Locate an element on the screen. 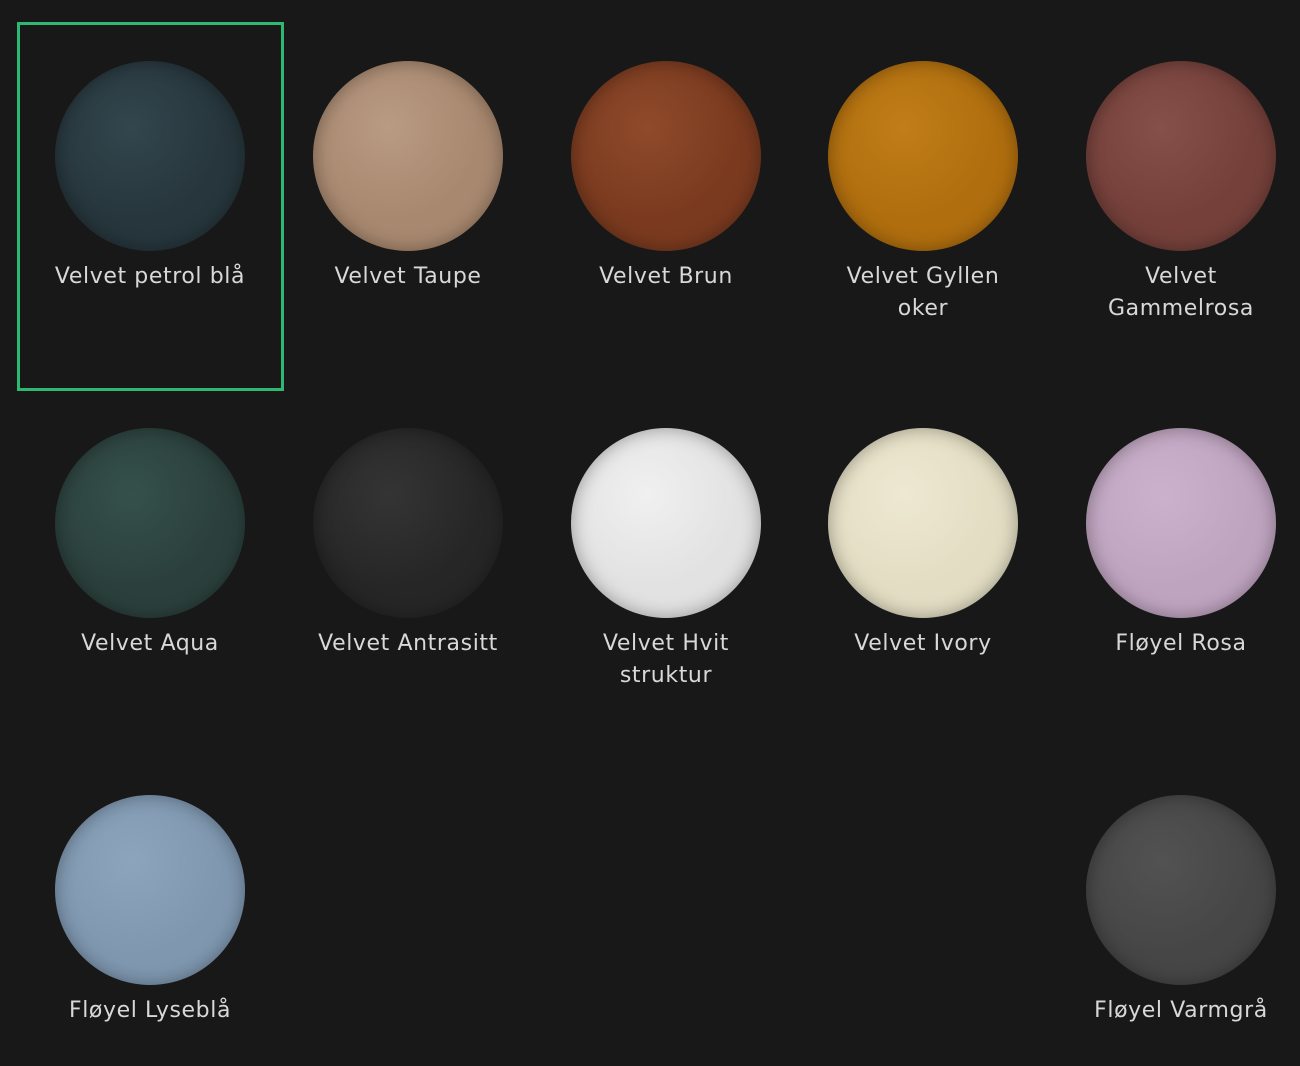 Image resolution: width=1300 pixels, height=1066 pixels. swatch-label: Velvet petrol blå is located at coordinates (150, 276).